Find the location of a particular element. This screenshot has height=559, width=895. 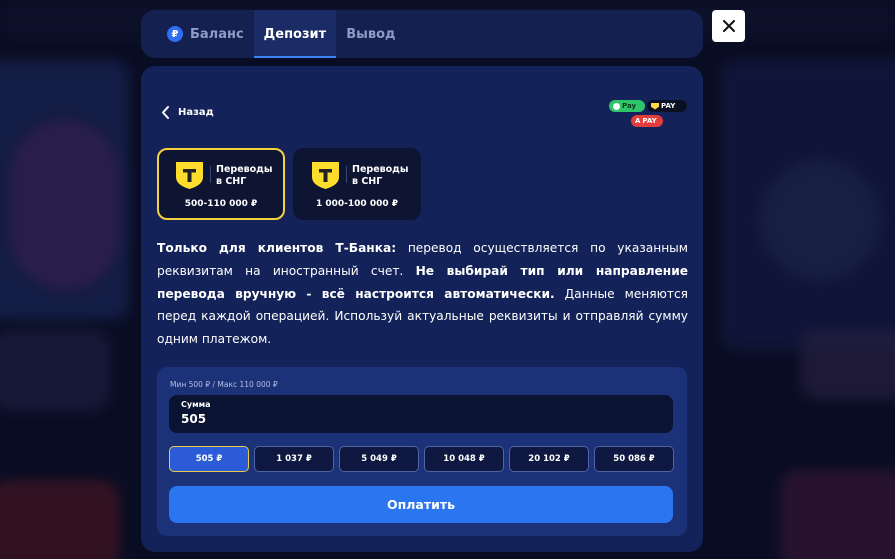

pay-button: Оплатить is located at coordinates (421, 504).